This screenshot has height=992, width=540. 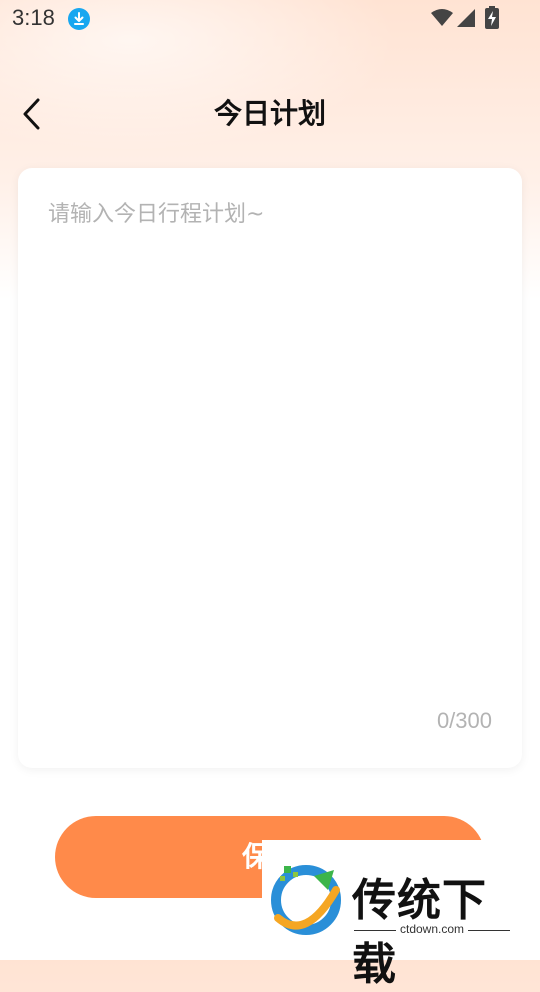 I want to click on status-time: 3:18, so click(x=33, y=17).